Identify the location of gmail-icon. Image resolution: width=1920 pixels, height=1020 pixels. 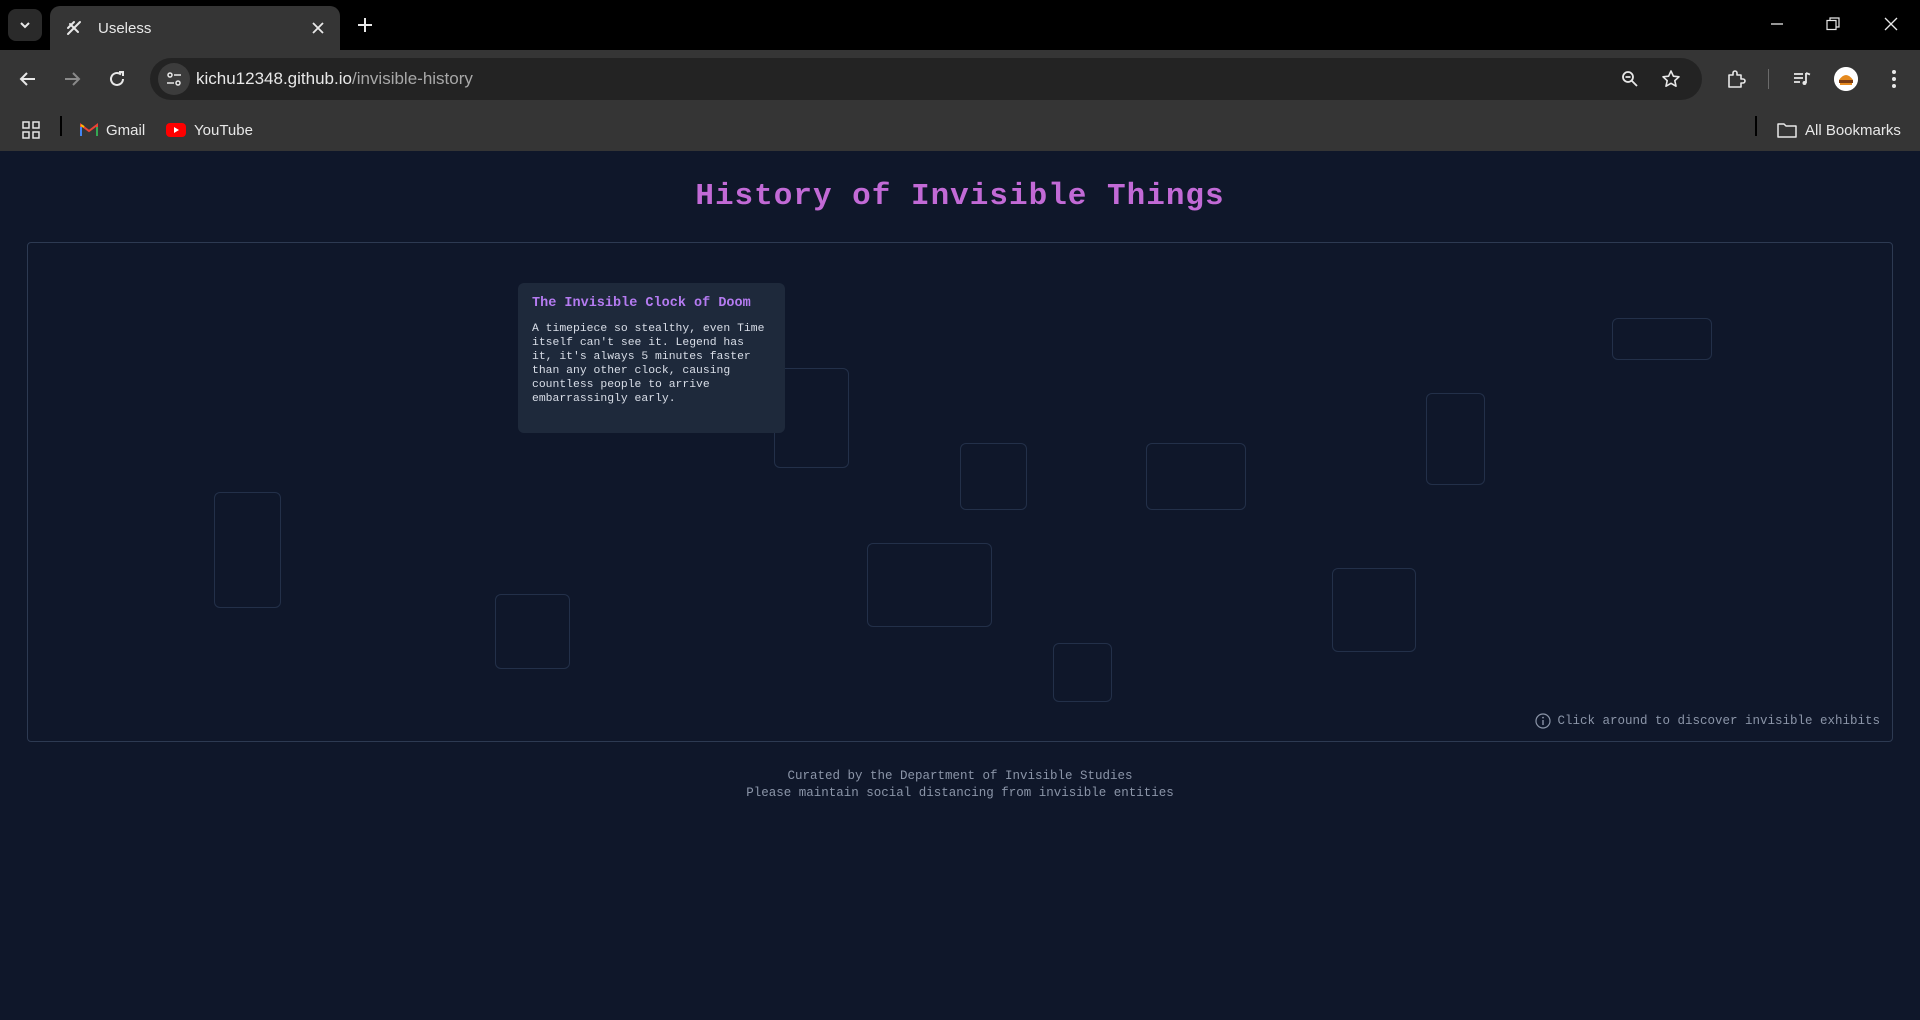
(89, 129).